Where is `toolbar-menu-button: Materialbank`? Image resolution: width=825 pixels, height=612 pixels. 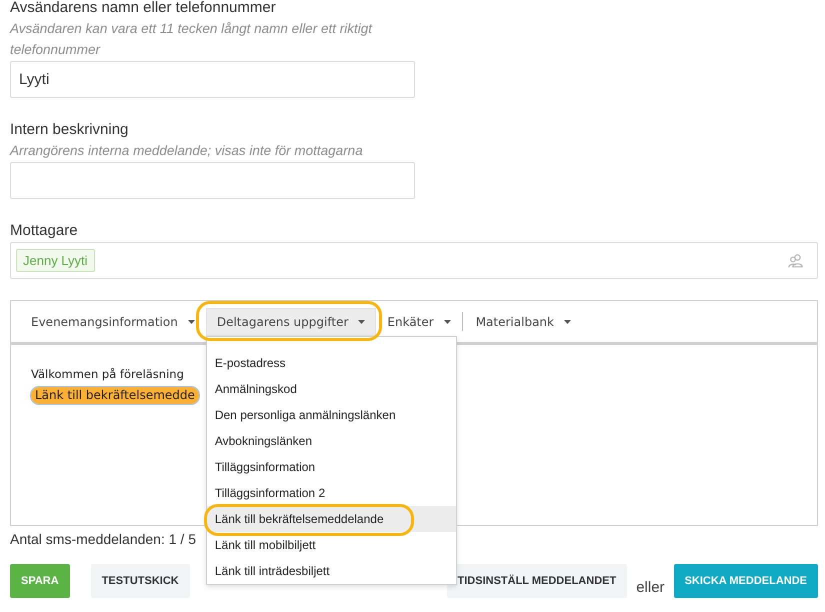 toolbar-menu-button: Materialbank is located at coordinates (523, 322).